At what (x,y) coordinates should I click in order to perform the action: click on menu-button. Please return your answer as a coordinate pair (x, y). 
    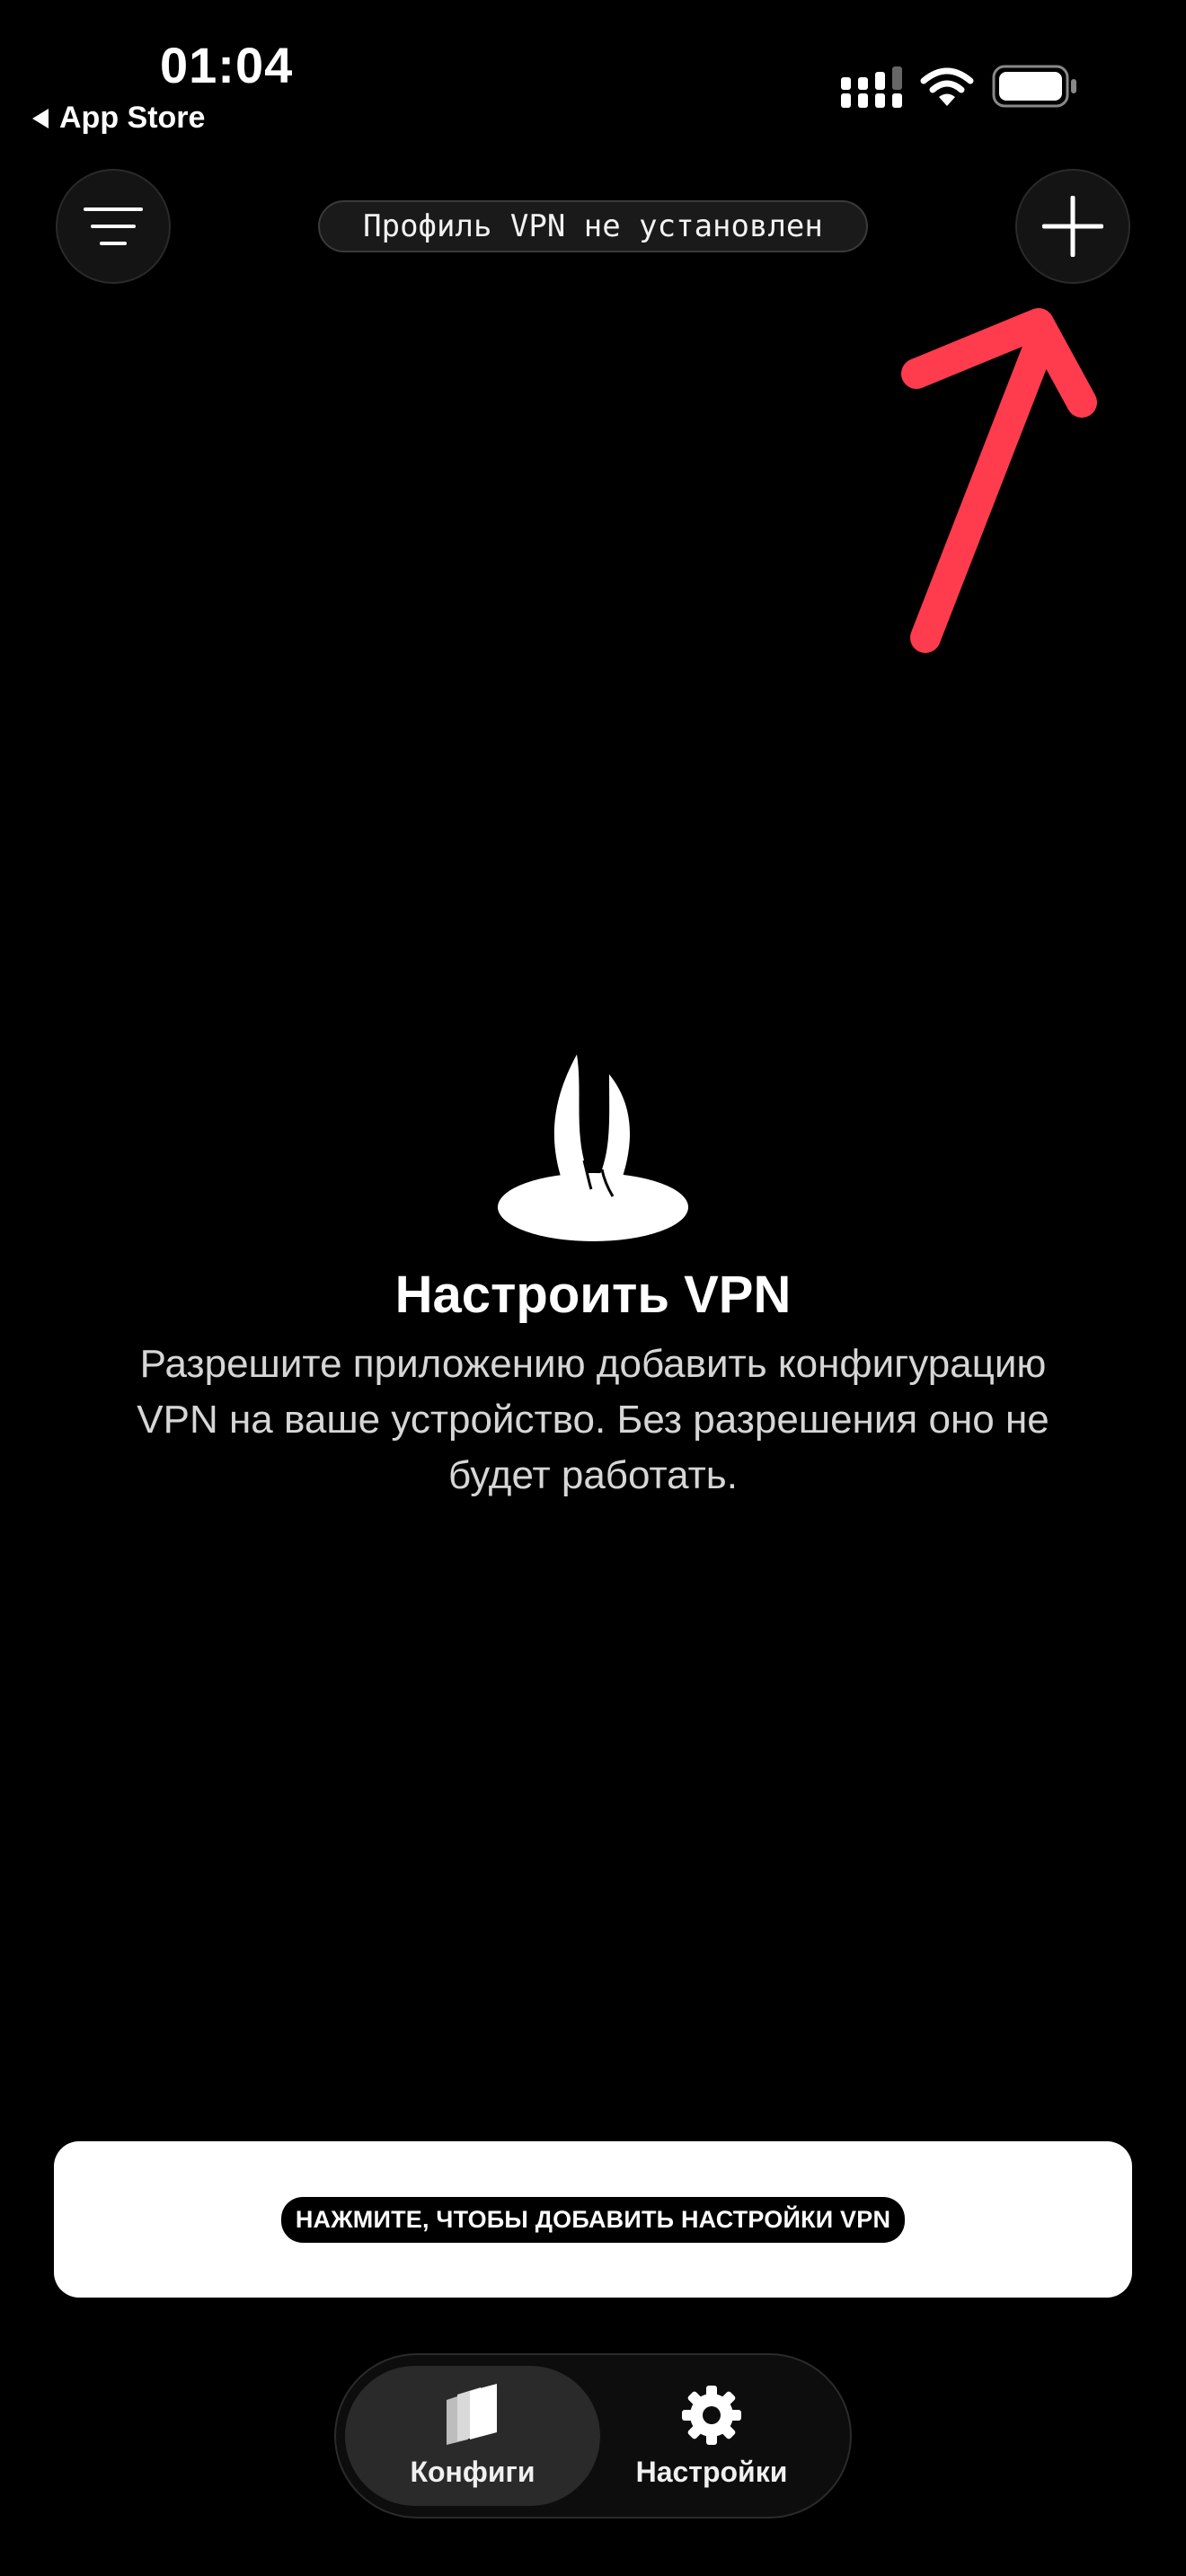
    Looking at the image, I should click on (113, 226).